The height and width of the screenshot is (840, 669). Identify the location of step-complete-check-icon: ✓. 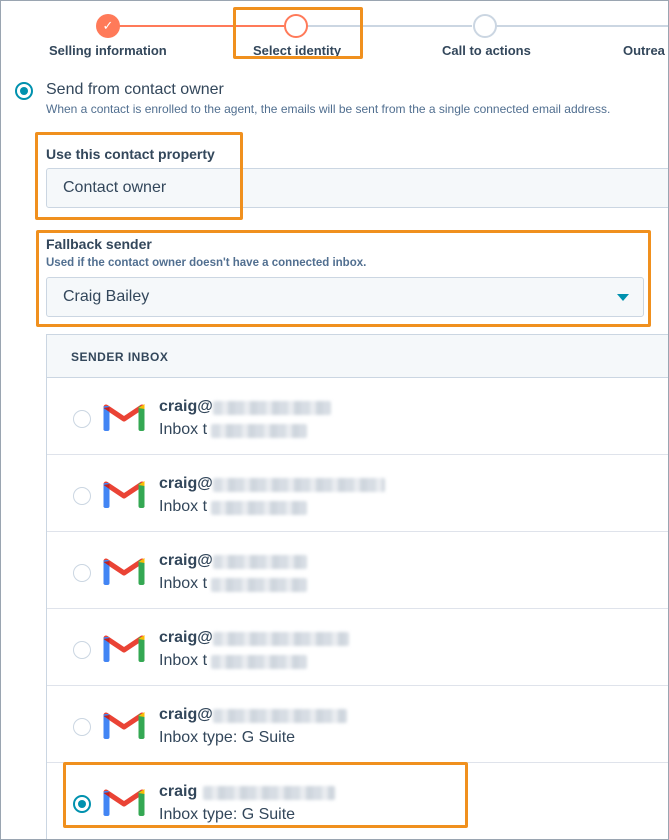
(108, 26).